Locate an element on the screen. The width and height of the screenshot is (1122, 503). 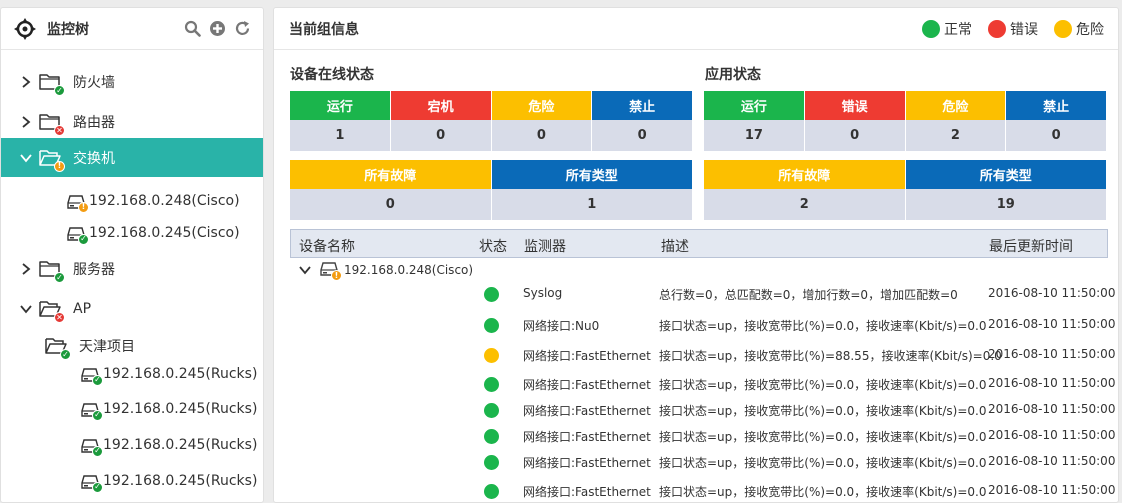
folder-icon: ✕ is located at coordinates (52, 124).